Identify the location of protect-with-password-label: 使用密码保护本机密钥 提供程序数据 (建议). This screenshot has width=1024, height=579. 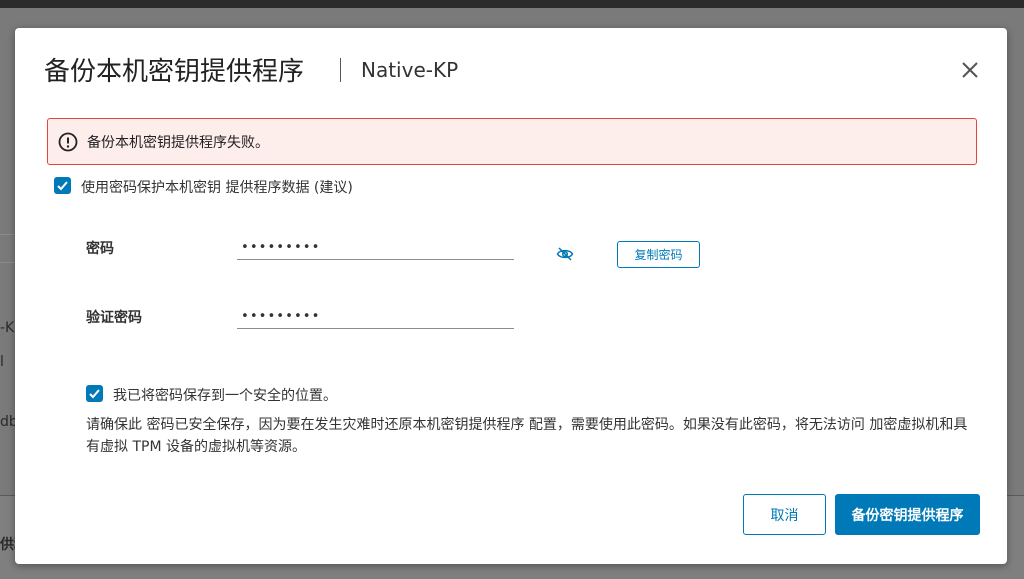
(217, 188).